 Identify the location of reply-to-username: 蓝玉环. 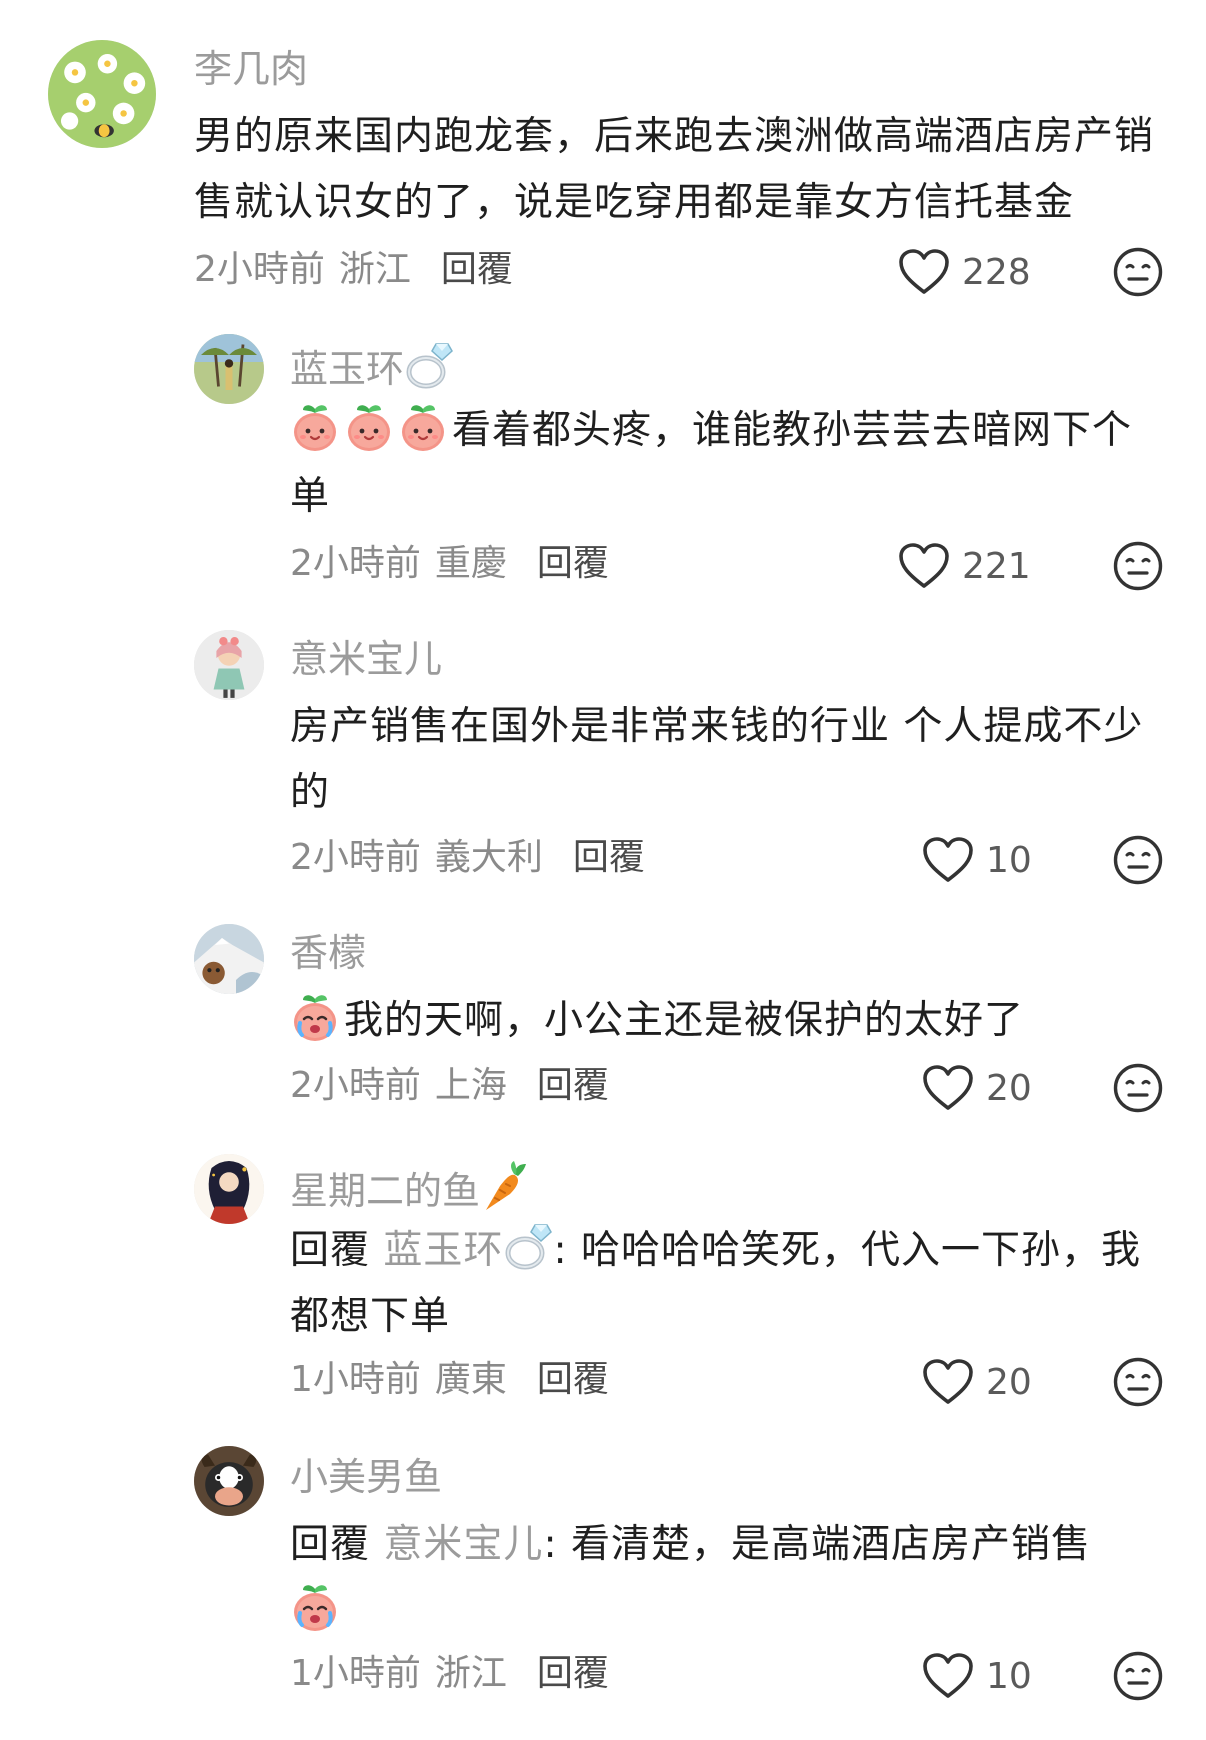
(443, 1250).